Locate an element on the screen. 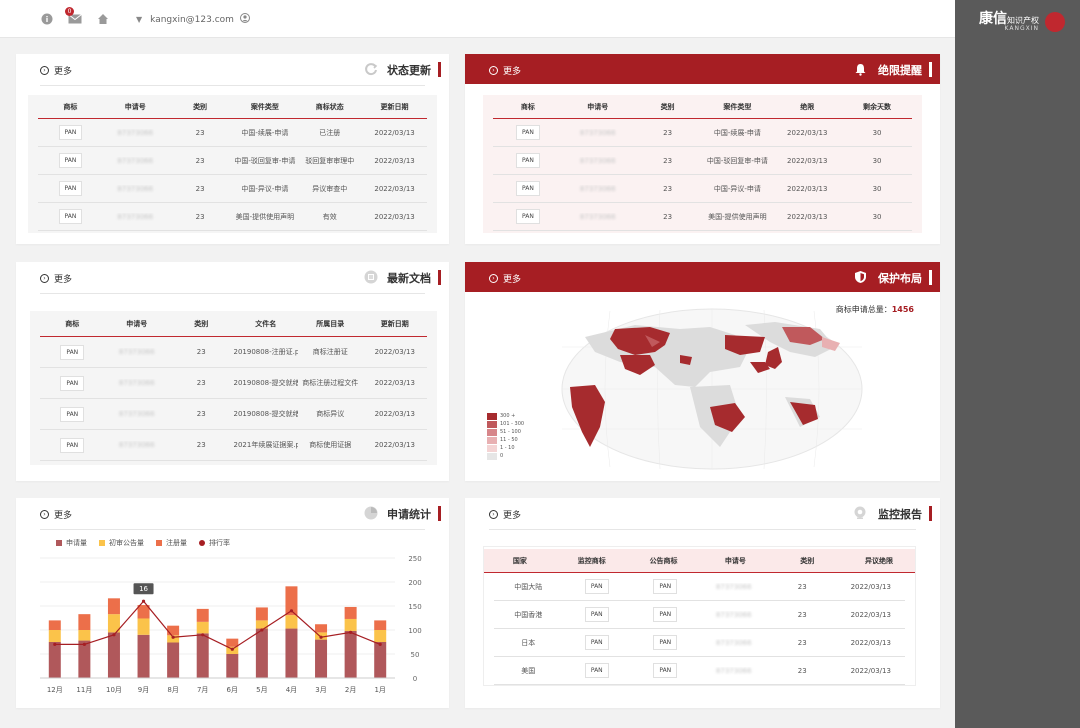  account-menu: ▼ kangxin@123.com is located at coordinates (193, 19).